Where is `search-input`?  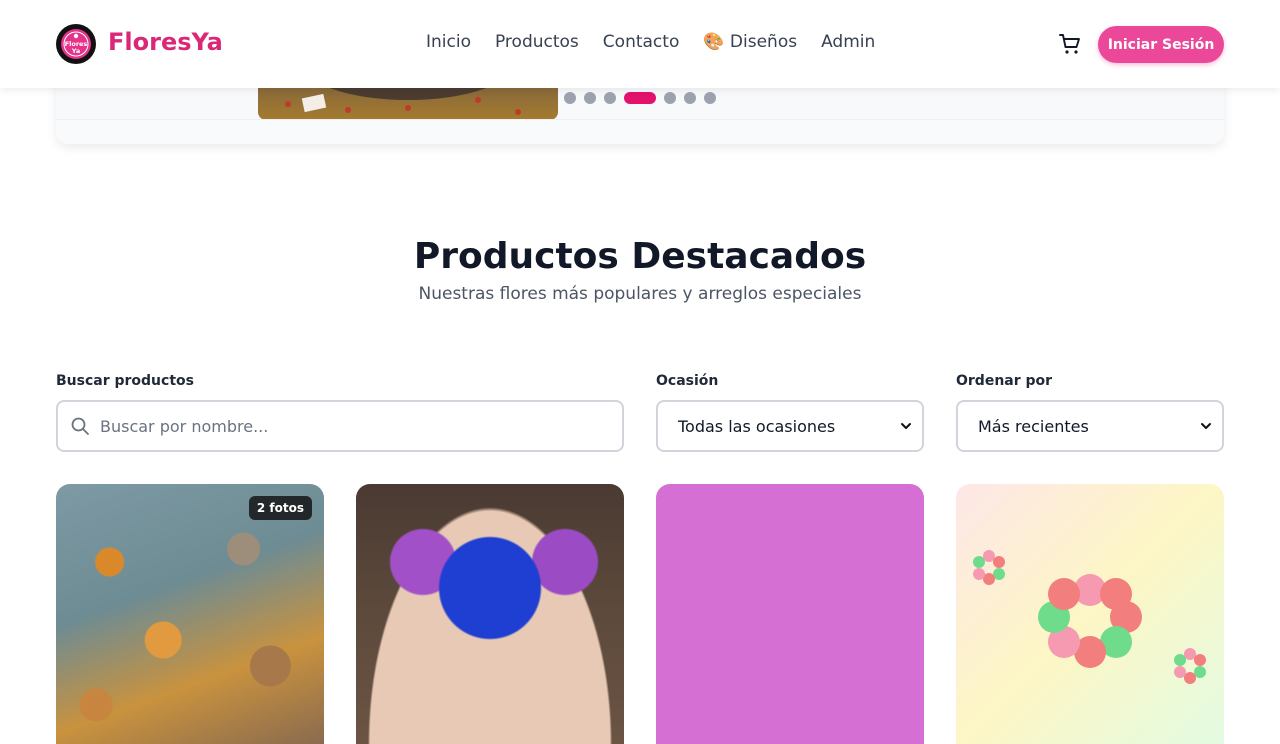
search-input is located at coordinates (340, 426).